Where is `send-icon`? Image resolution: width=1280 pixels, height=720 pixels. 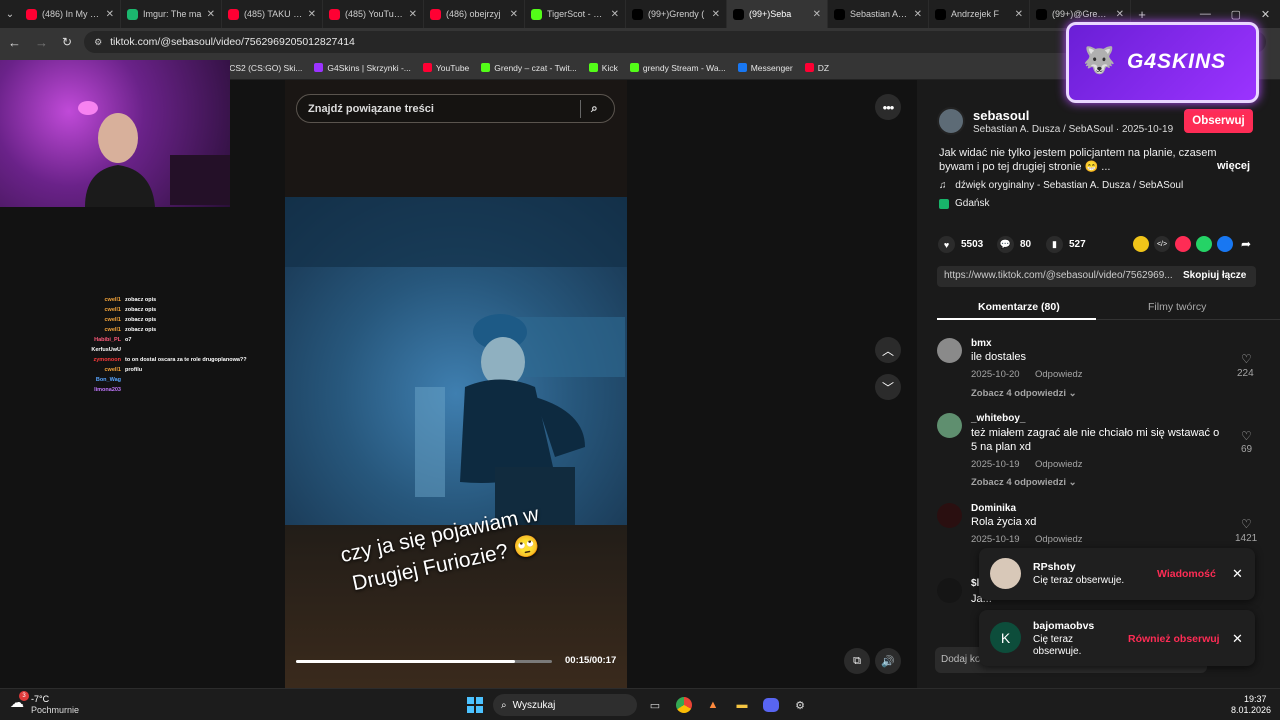
send-icon is located at coordinates (1183, 244).